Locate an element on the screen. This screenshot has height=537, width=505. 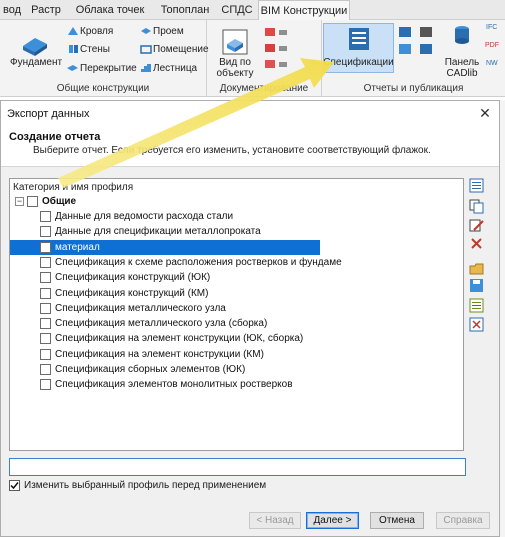
profile-name-input is located at coordinates (237, 467).